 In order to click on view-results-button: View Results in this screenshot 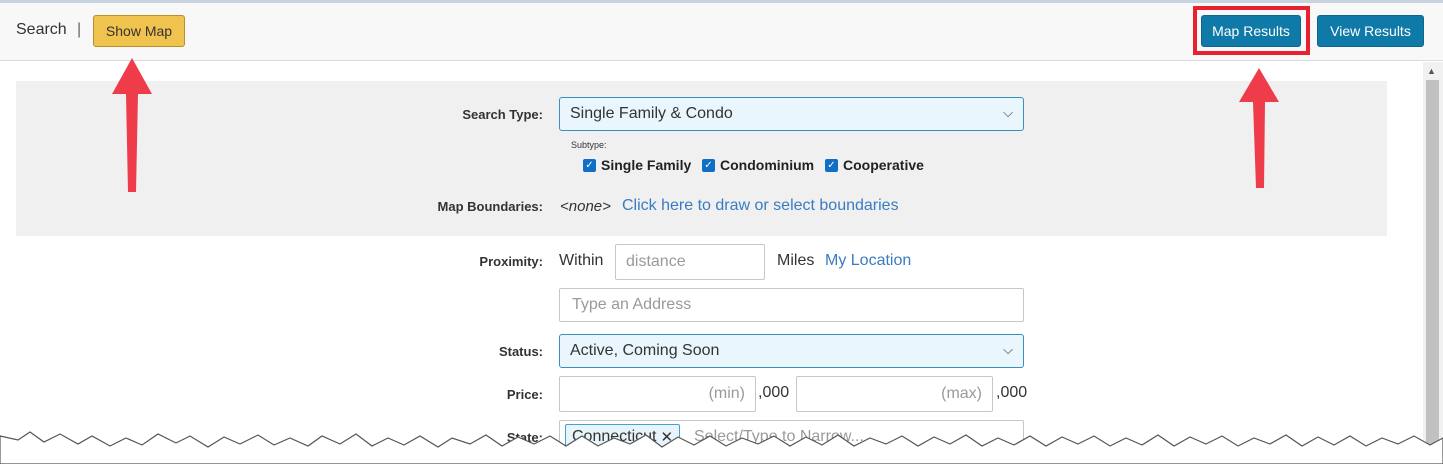, I will do `click(1370, 31)`.